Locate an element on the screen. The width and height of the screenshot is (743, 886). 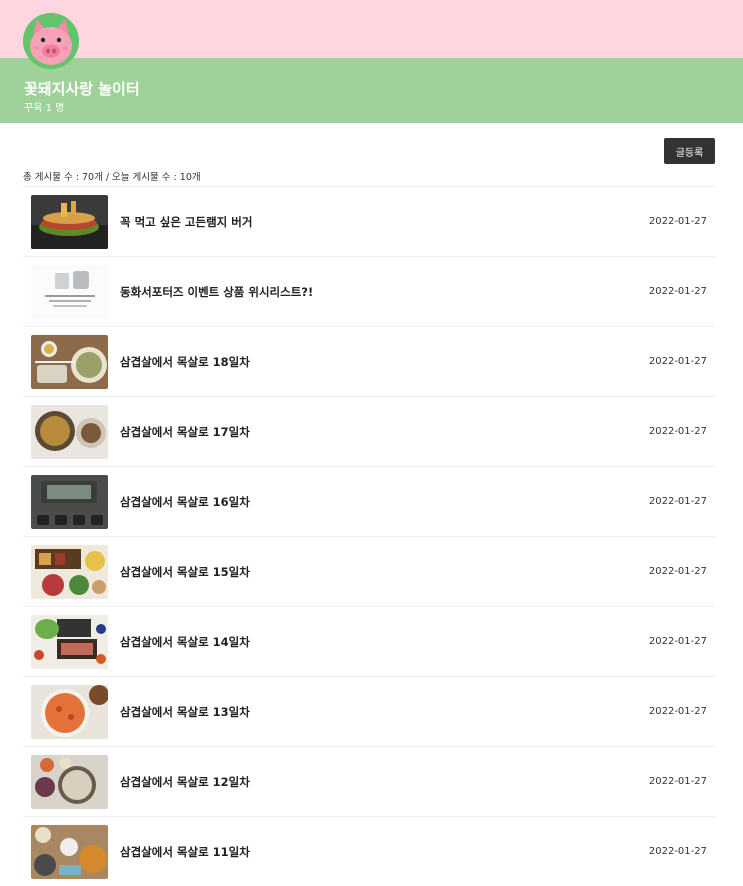
post-row: 삼겹살에서 목살로 12일차 2022-01-27 is located at coordinates (369, 782).